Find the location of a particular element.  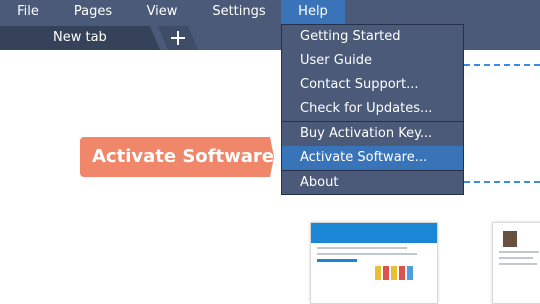

template-thumbnail-flyer is located at coordinates (374, 263).